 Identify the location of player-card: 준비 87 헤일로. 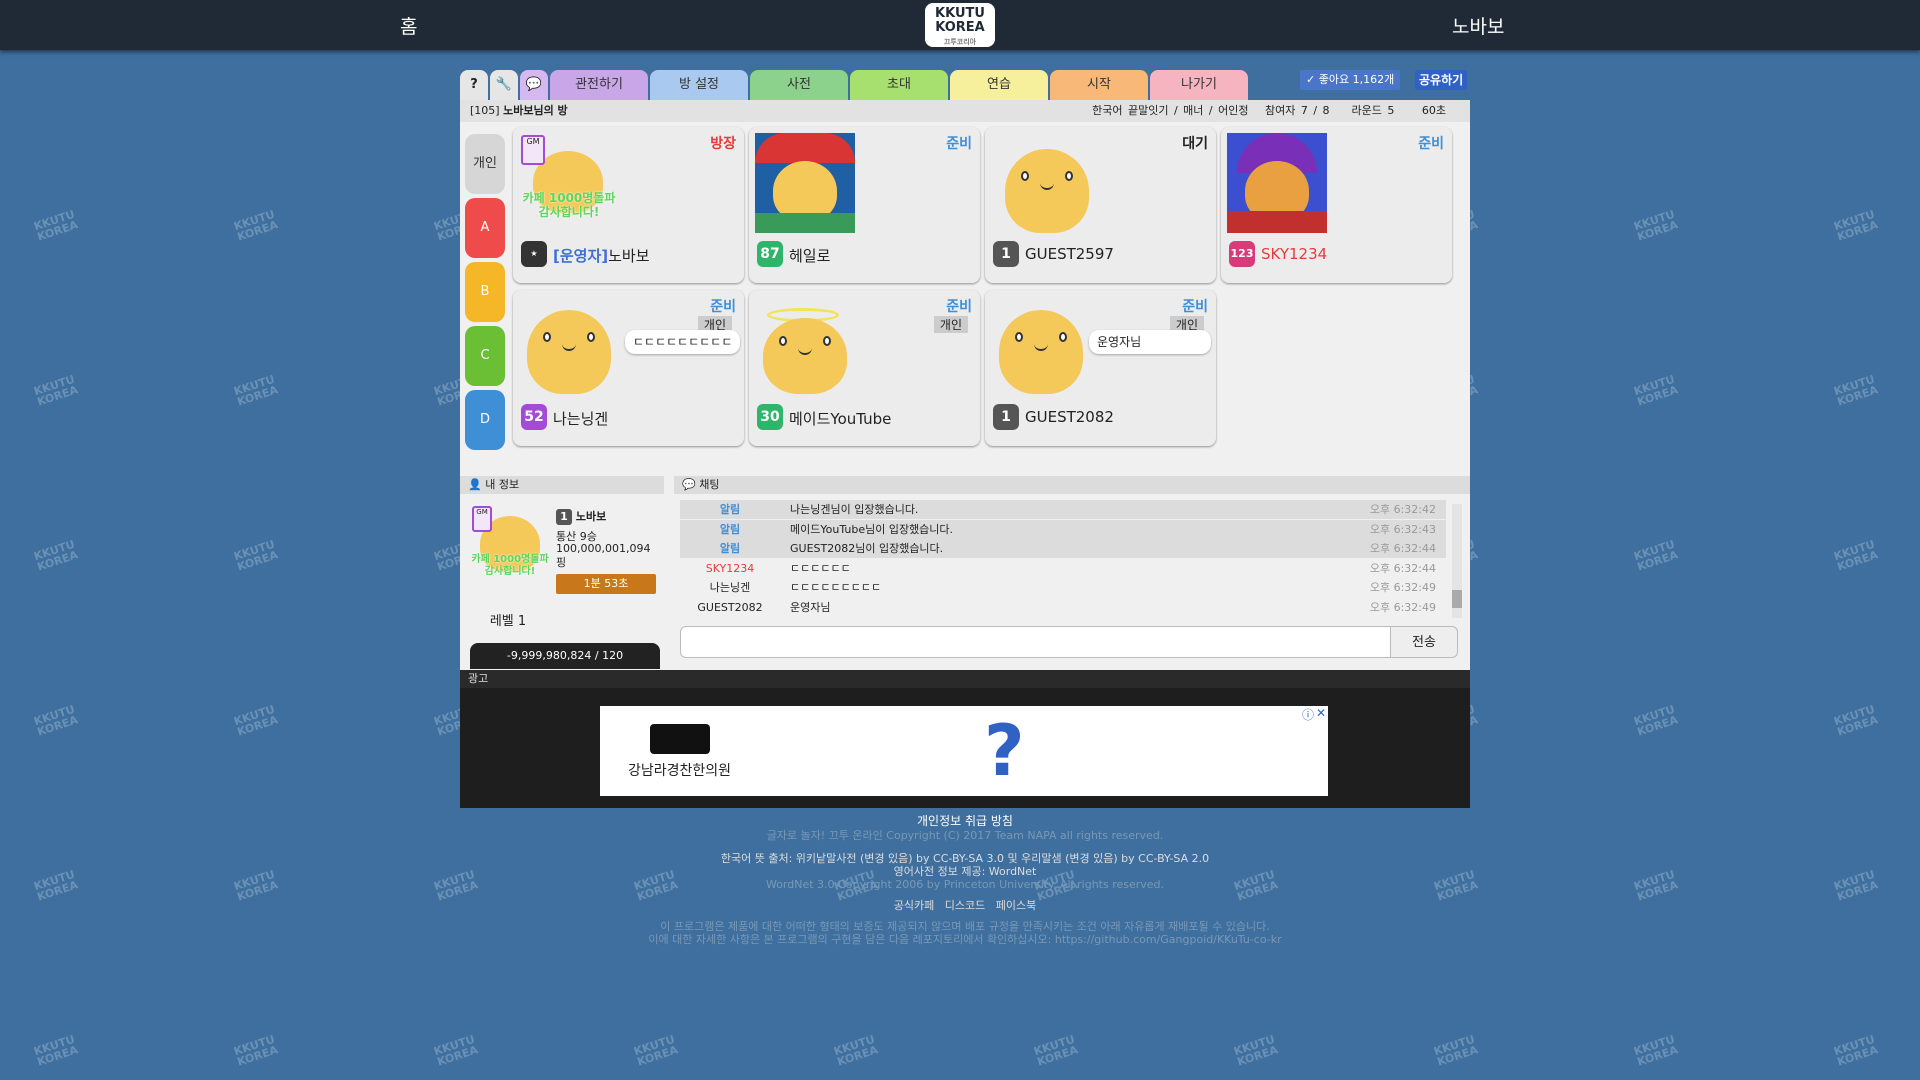
(864, 205).